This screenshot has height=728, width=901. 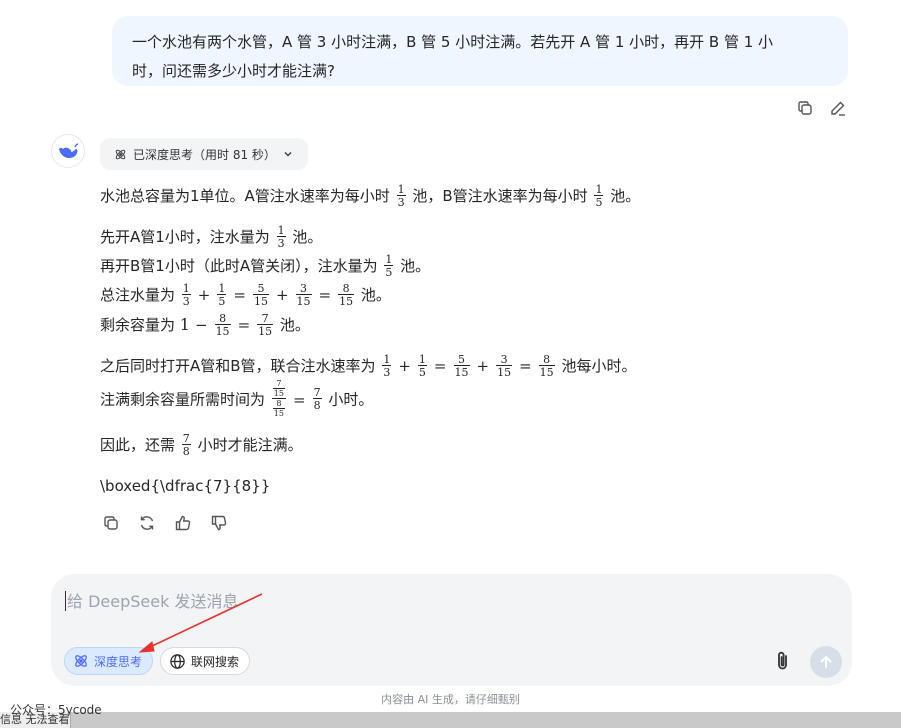 I want to click on arrow-up-icon, so click(x=826, y=662).